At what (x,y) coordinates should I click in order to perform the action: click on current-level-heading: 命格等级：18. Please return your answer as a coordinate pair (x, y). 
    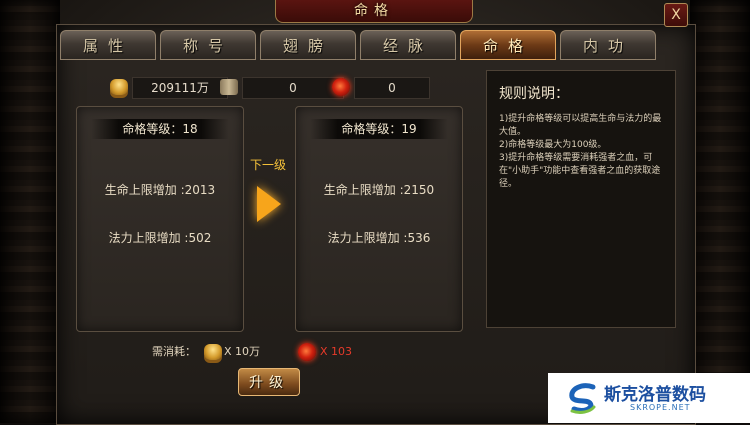
    Looking at the image, I should click on (160, 129).